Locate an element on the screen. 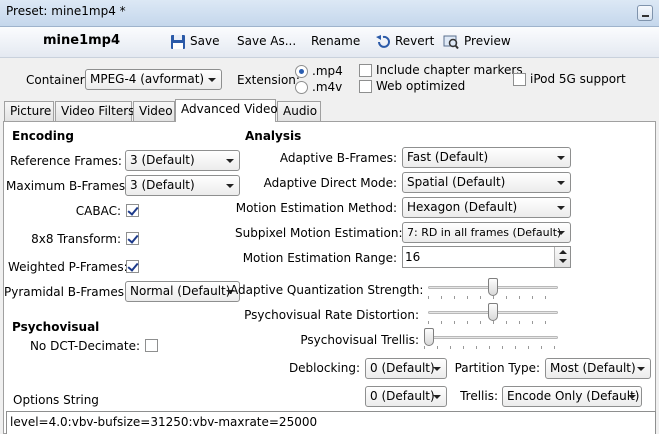  pyramidal-value: Normal (Default) is located at coordinates (180, 291).